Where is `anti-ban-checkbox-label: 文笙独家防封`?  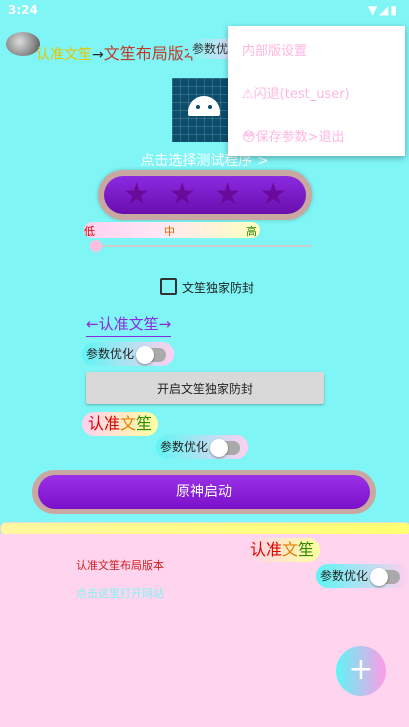
anti-ban-checkbox-label: 文笙独家防封 is located at coordinates (218, 288).